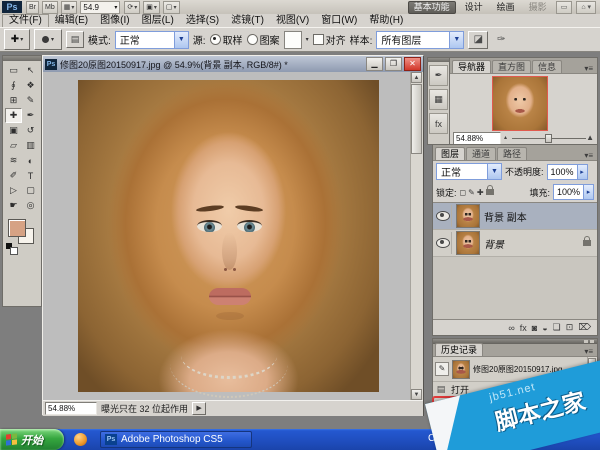  Describe the element at coordinates (13, 130) in the screenshot. I see `tool-clone-stamp: ▣` at that location.